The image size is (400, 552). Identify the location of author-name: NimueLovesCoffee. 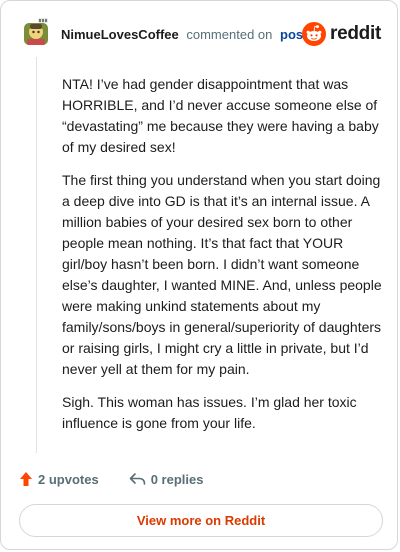
(120, 34).